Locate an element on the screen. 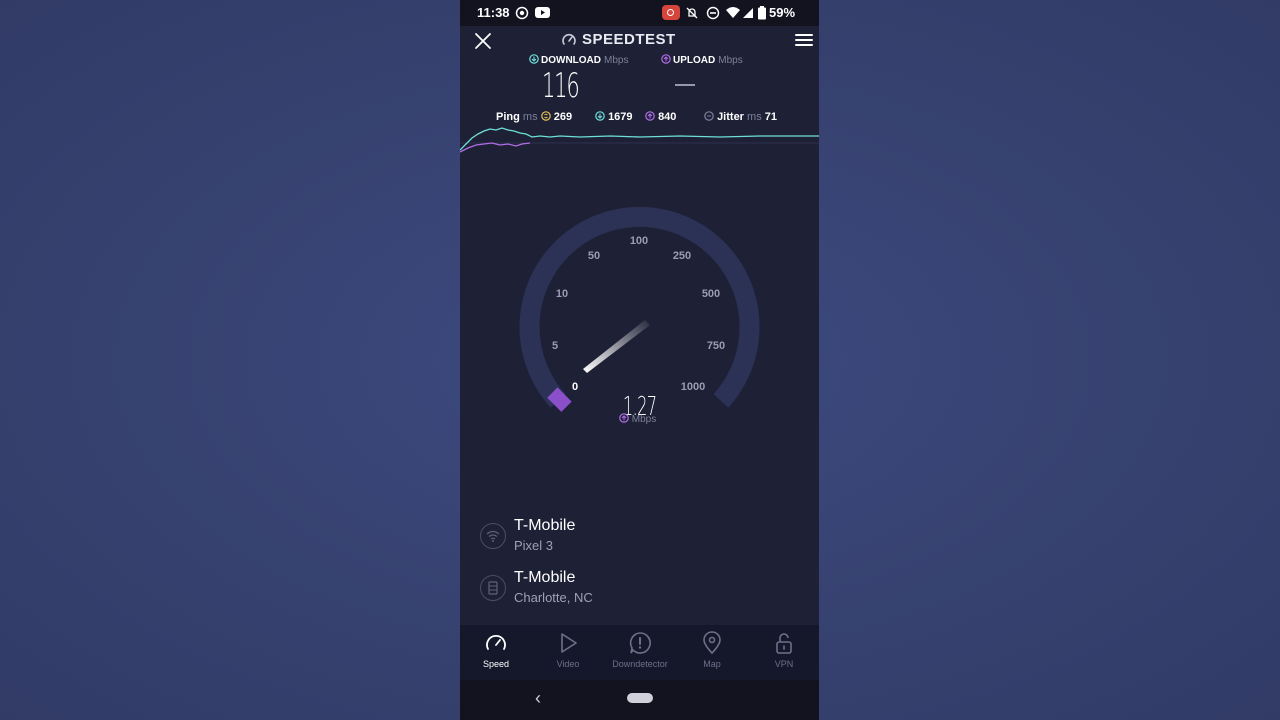 Image resolution: width=1280 pixels, height=720 pixels. nav-speed: Speed is located at coordinates (496, 652).